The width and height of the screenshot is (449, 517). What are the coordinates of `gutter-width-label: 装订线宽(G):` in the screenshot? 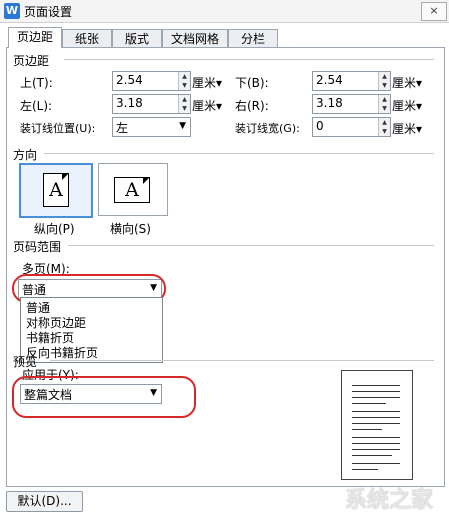 It's located at (267, 128).